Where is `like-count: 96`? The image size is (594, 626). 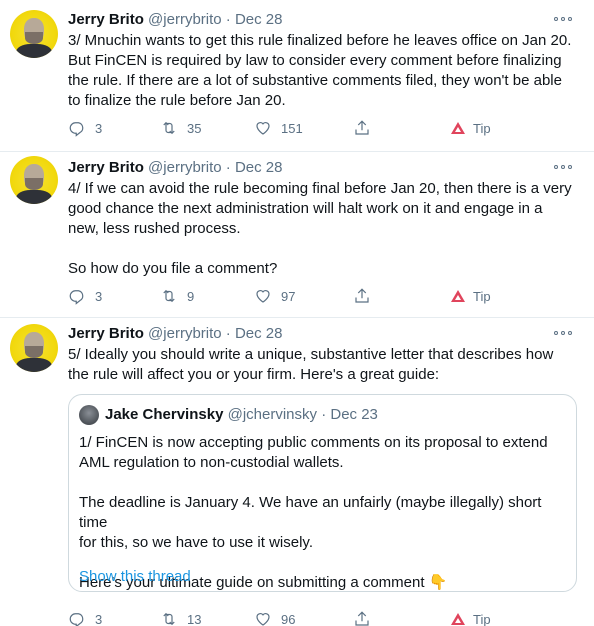
like-count: 96 is located at coordinates (288, 618).